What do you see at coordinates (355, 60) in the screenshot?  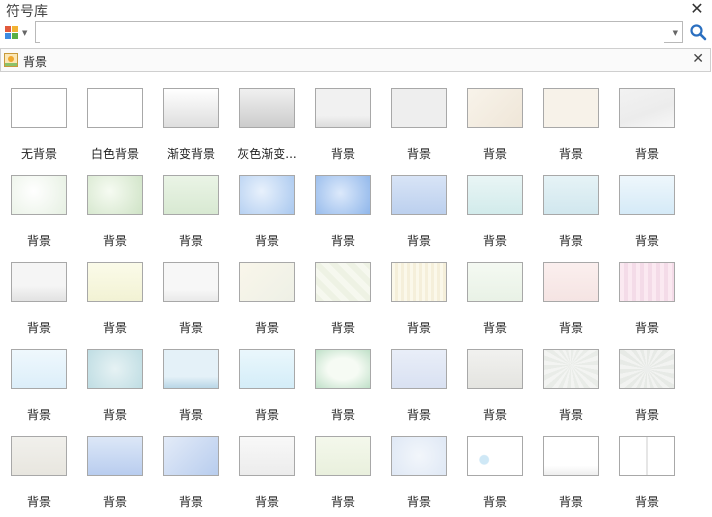 I see `library-header: 背景 ✕` at bounding box center [355, 60].